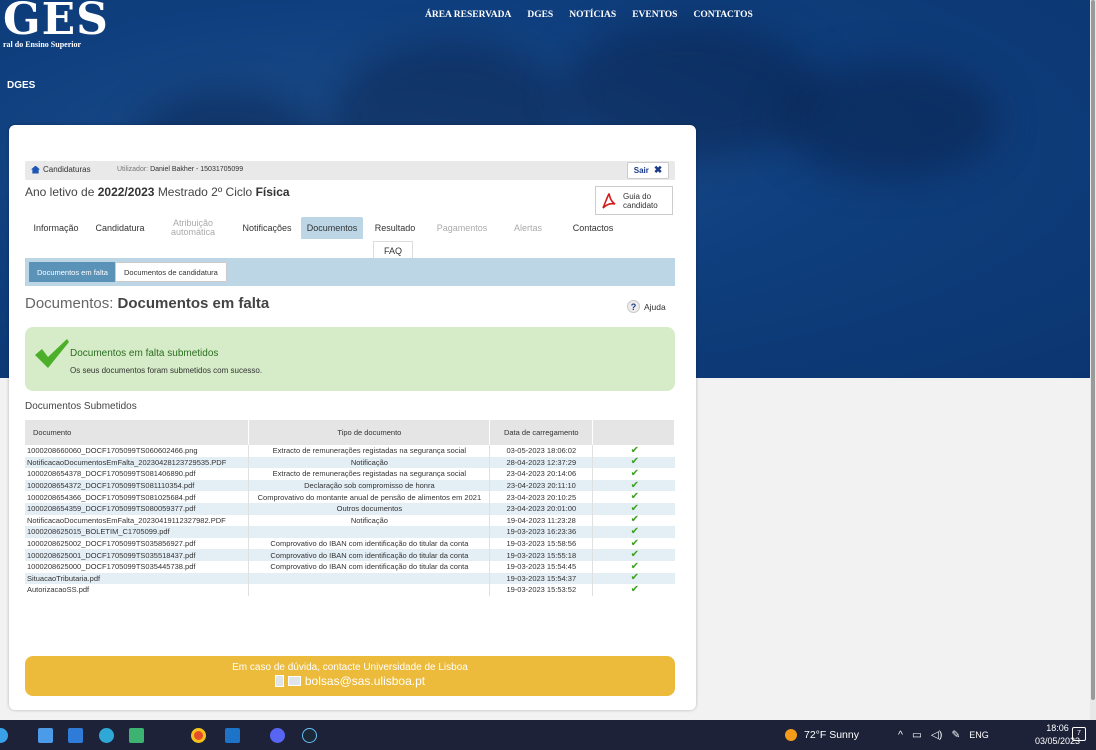 The image size is (1096, 750). I want to click on start-icon, so click(4, 735).